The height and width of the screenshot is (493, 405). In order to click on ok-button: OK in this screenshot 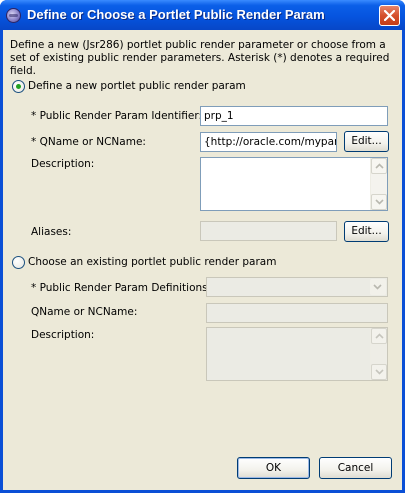, I will do `click(273, 468)`.